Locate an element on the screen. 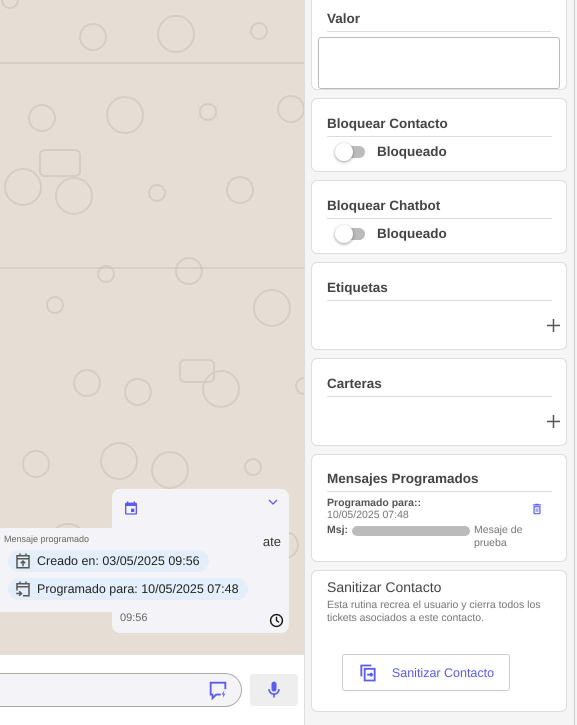 Image resolution: width=577 pixels, height=725 pixels. swap-icon is located at coordinates (368, 672).